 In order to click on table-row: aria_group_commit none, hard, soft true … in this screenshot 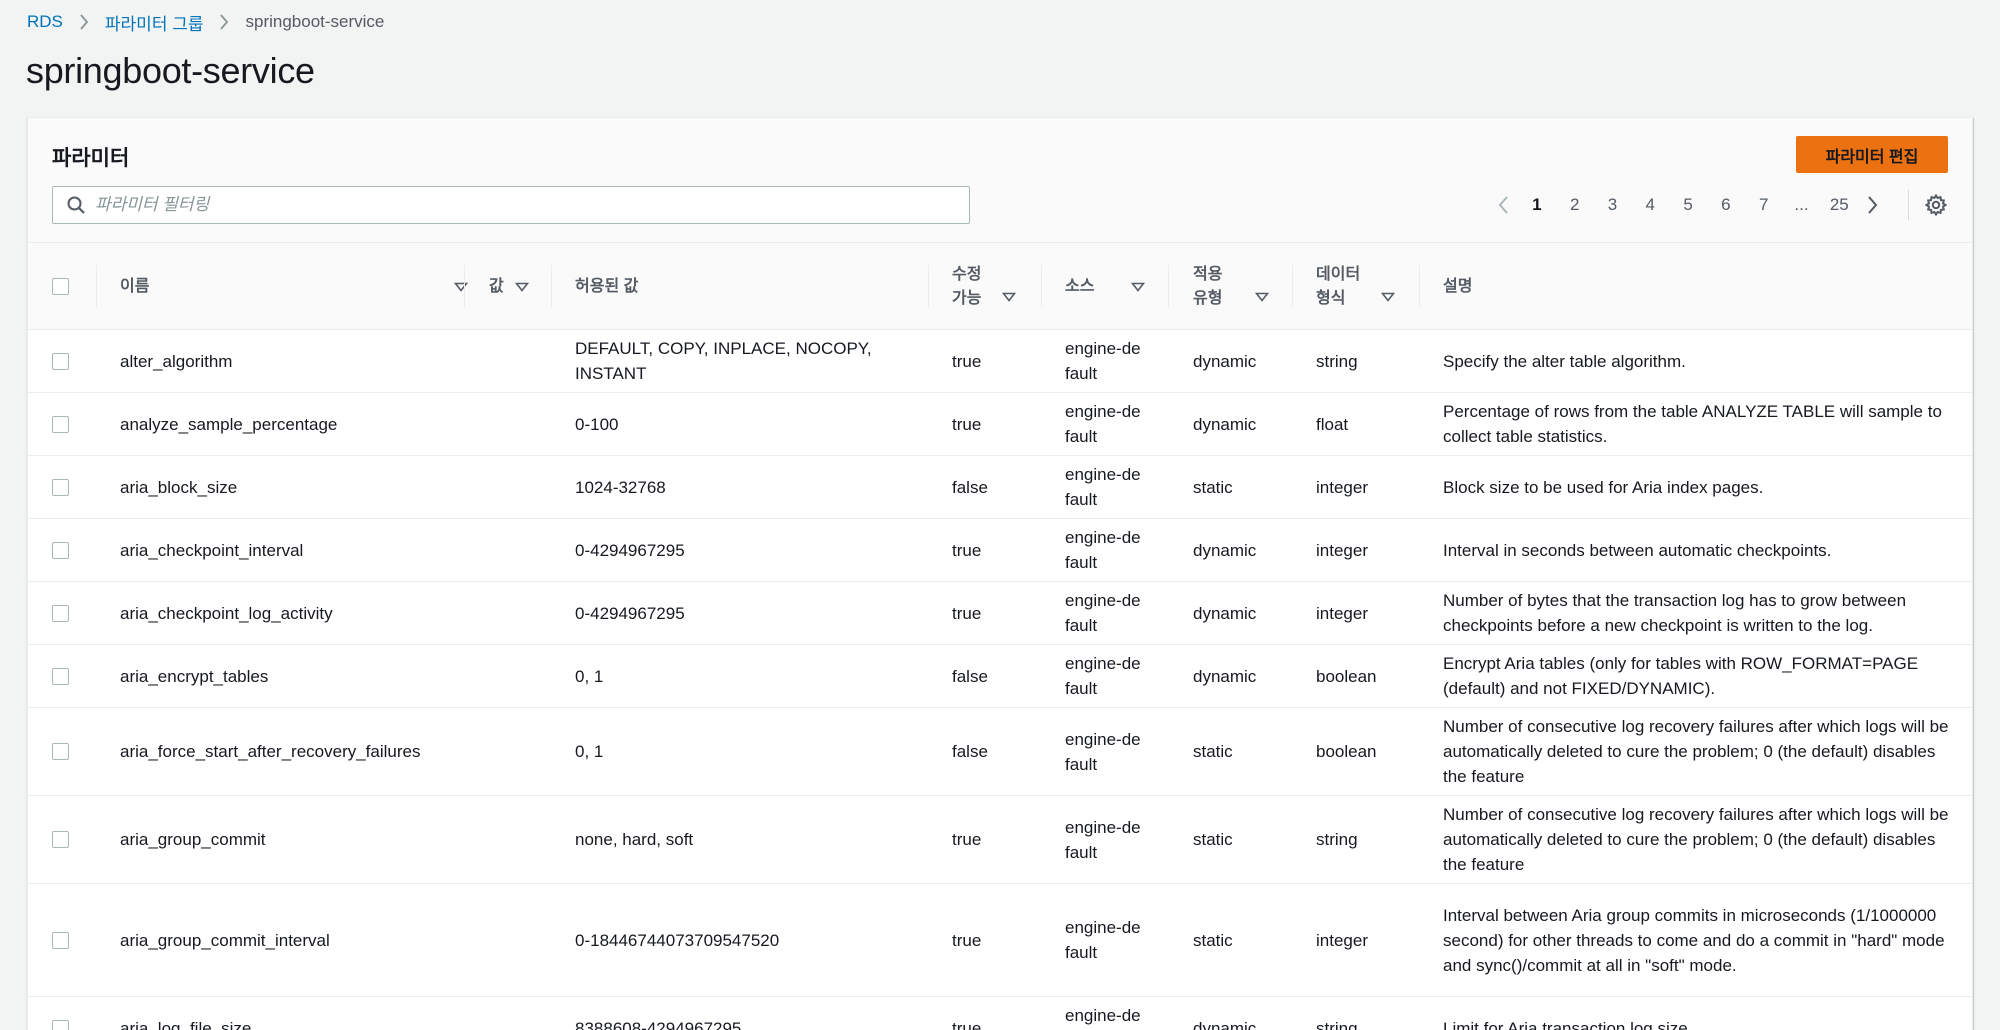, I will do `click(1000, 840)`.